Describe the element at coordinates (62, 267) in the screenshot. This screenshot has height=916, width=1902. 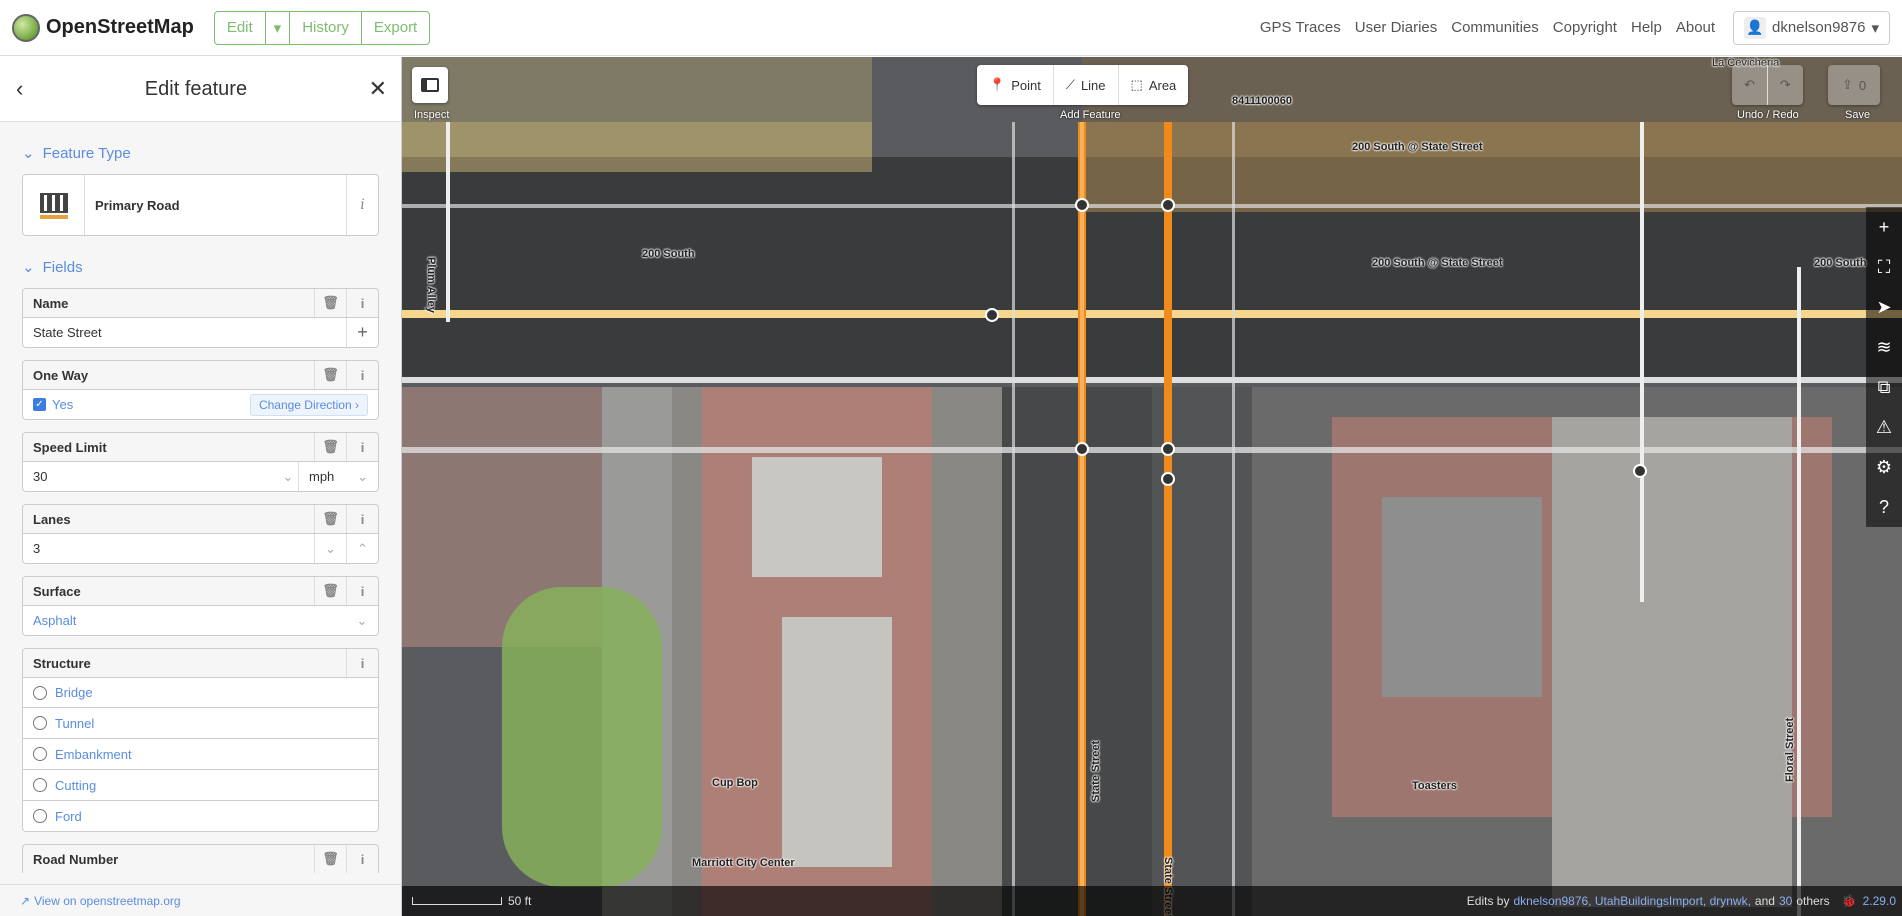
I see `fields-heading: Fields` at that location.